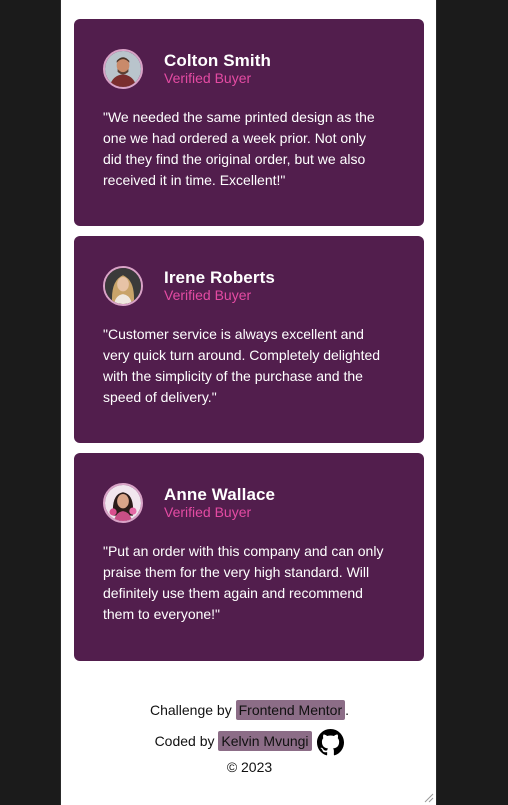  Describe the element at coordinates (190, 710) in the screenshot. I see `challenge-prefix: Challenge by` at that location.